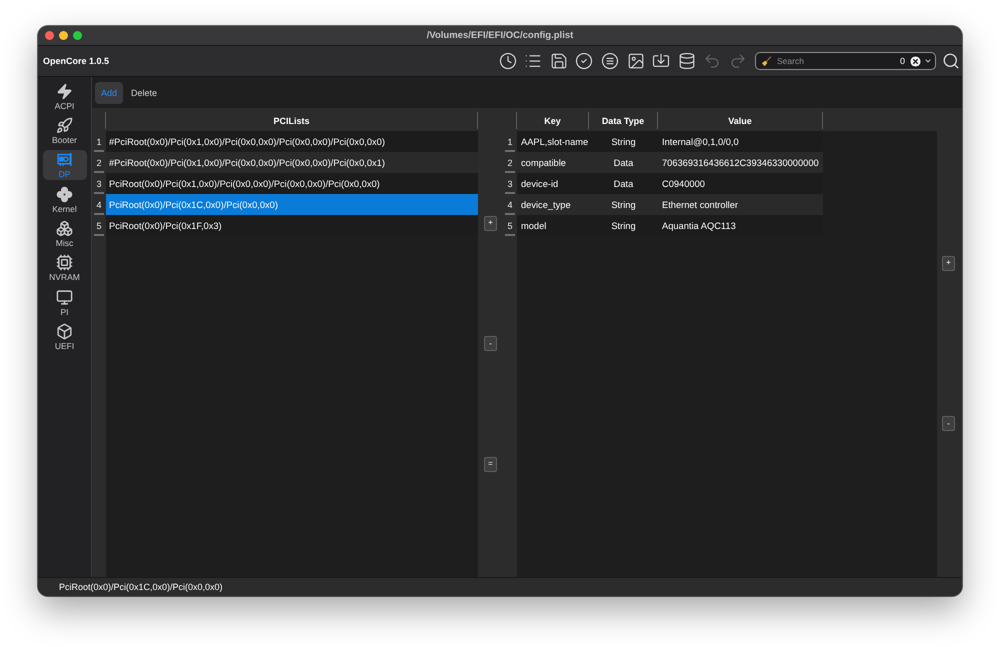  What do you see at coordinates (553, 120) in the screenshot?
I see `column-header: Key` at bounding box center [553, 120].